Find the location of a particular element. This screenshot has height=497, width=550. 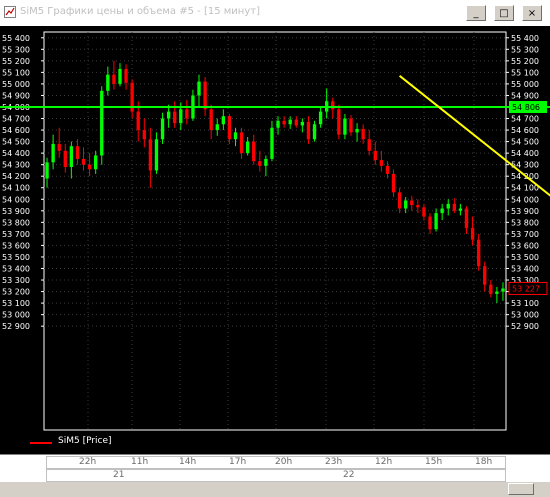

y-tick-label-right: 54 700 is located at coordinates (525, 119).